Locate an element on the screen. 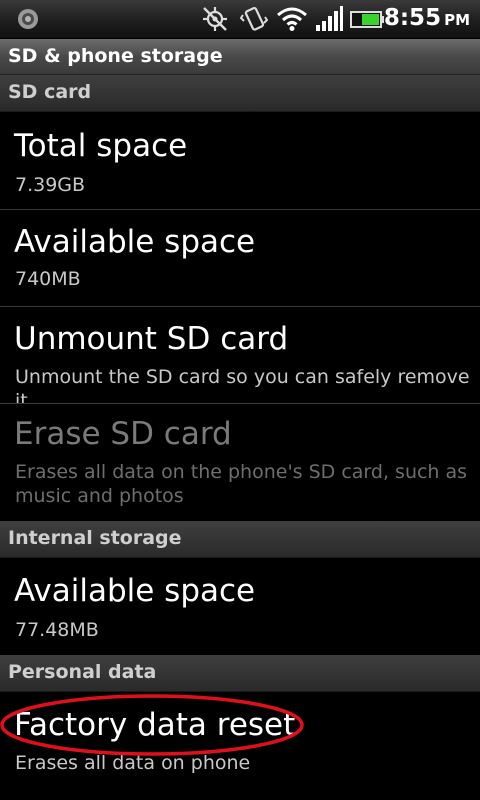 The width and height of the screenshot is (480, 800). item-summary: 7.39GB is located at coordinates (50, 185).